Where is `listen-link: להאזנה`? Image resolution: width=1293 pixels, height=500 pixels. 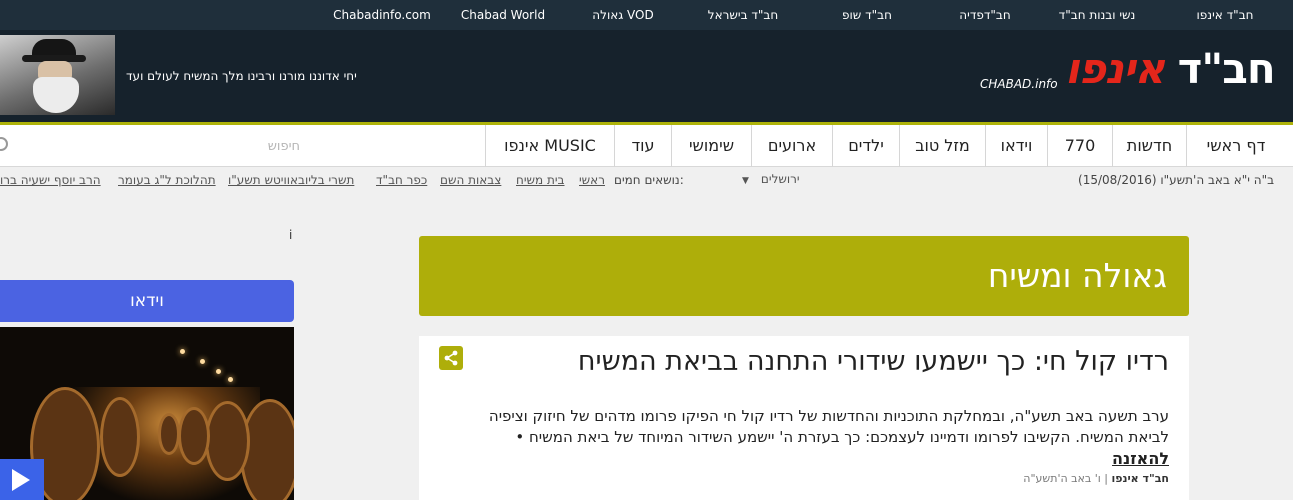 listen-link: להאזנה is located at coordinates (1140, 458).